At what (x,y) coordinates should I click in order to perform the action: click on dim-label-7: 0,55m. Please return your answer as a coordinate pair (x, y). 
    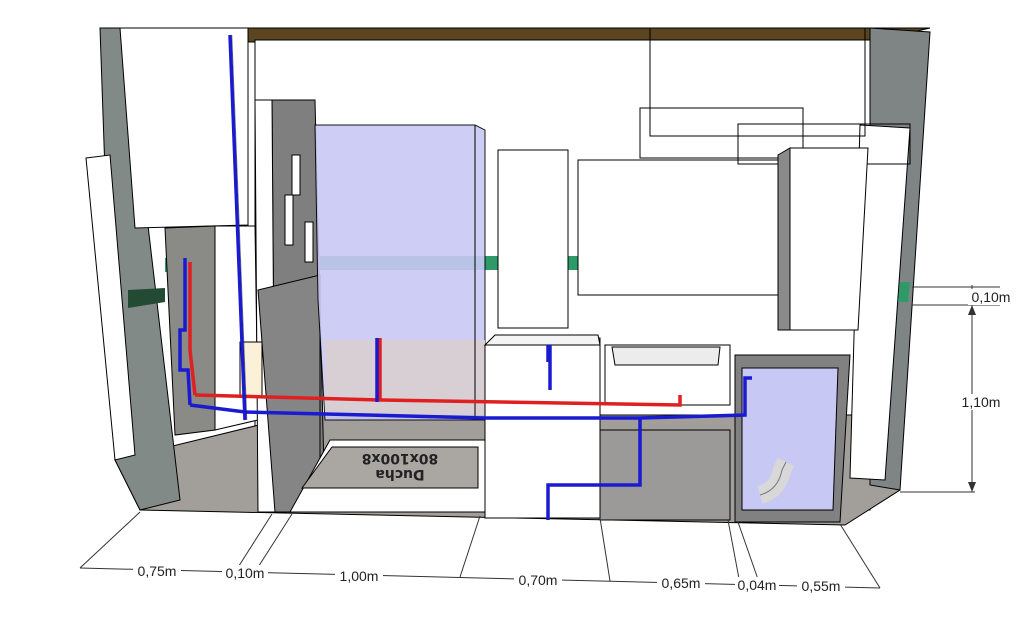
    Looking at the image, I should click on (821, 586).